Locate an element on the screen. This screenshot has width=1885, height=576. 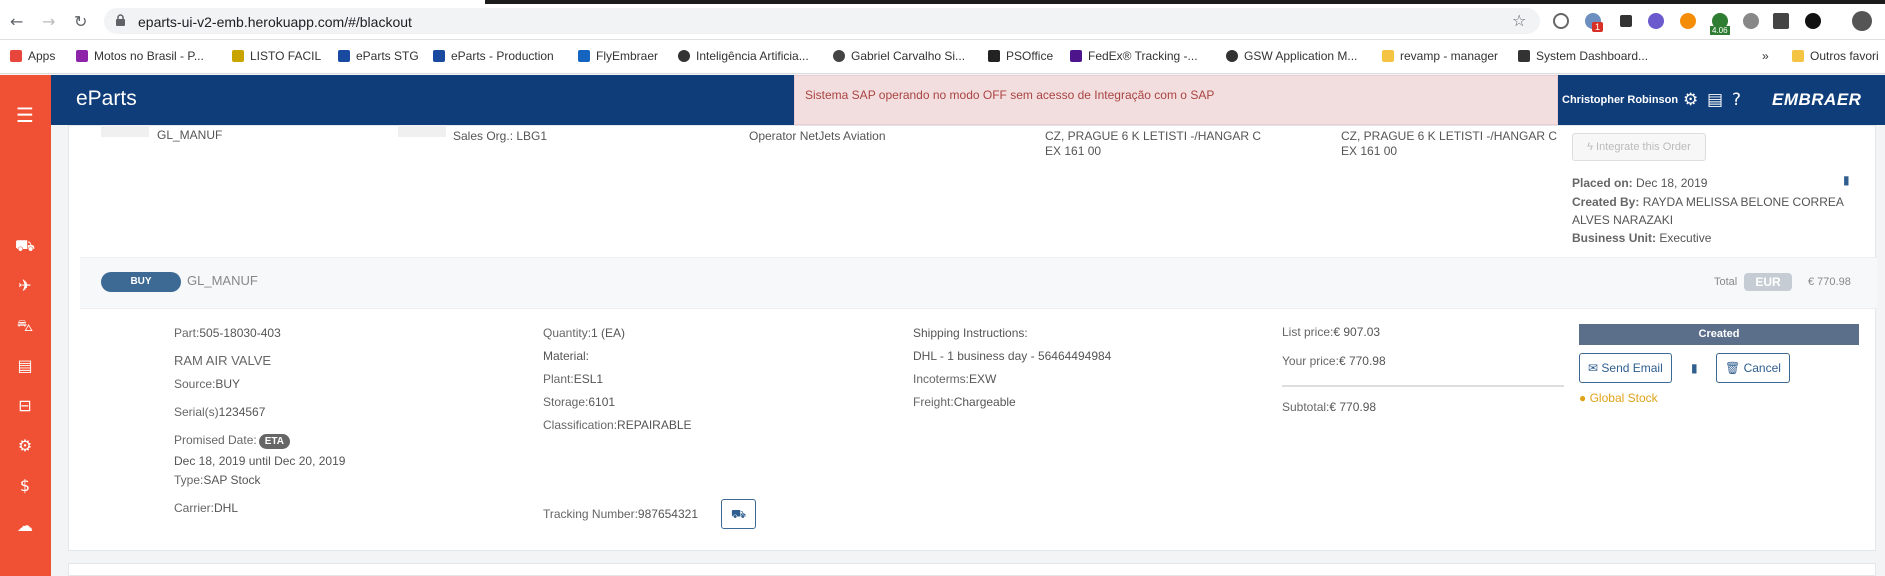
extension-badge: 1 is located at coordinates (1598, 27).